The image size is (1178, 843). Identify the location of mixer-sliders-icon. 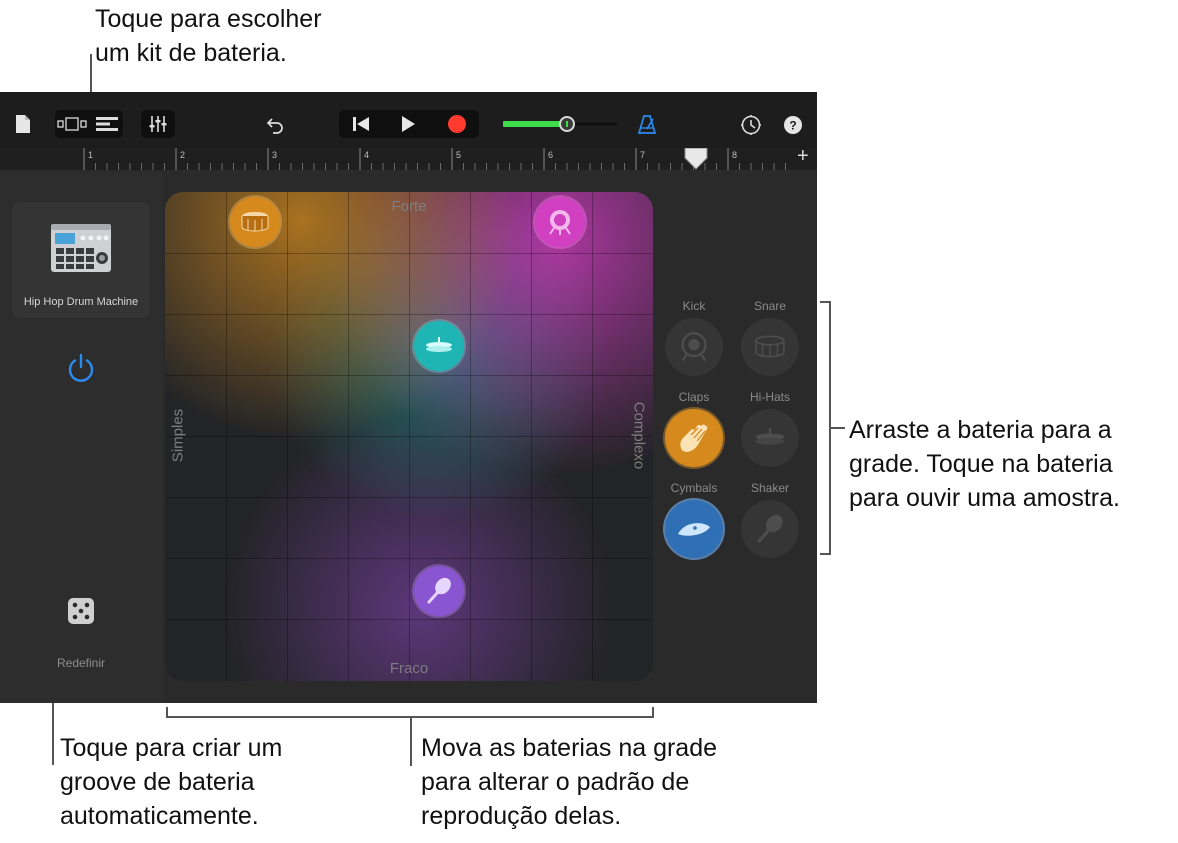
(158, 124).